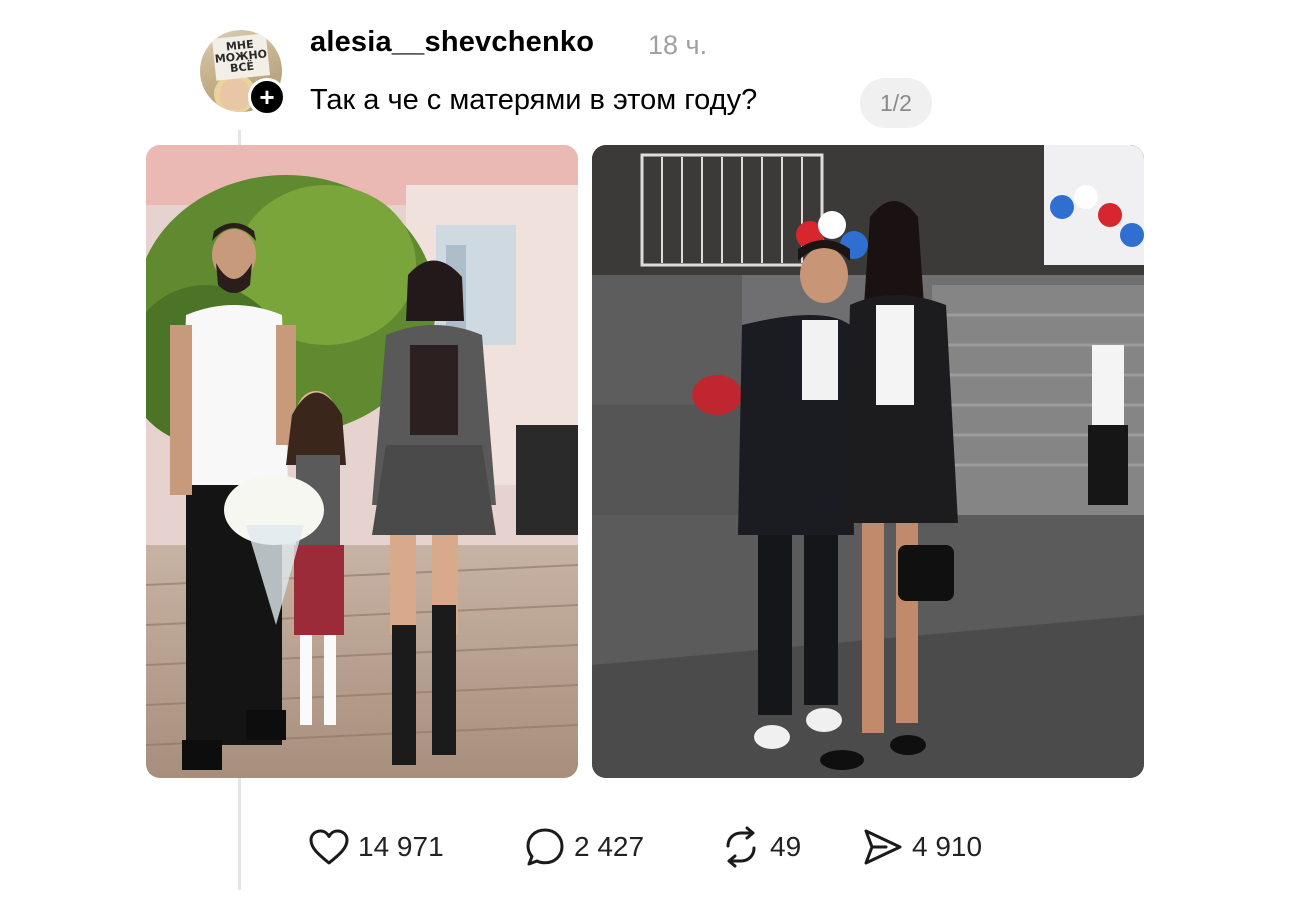 The width and height of the screenshot is (1300, 900). I want to click on comment-bubble-icon, so click(545, 847).